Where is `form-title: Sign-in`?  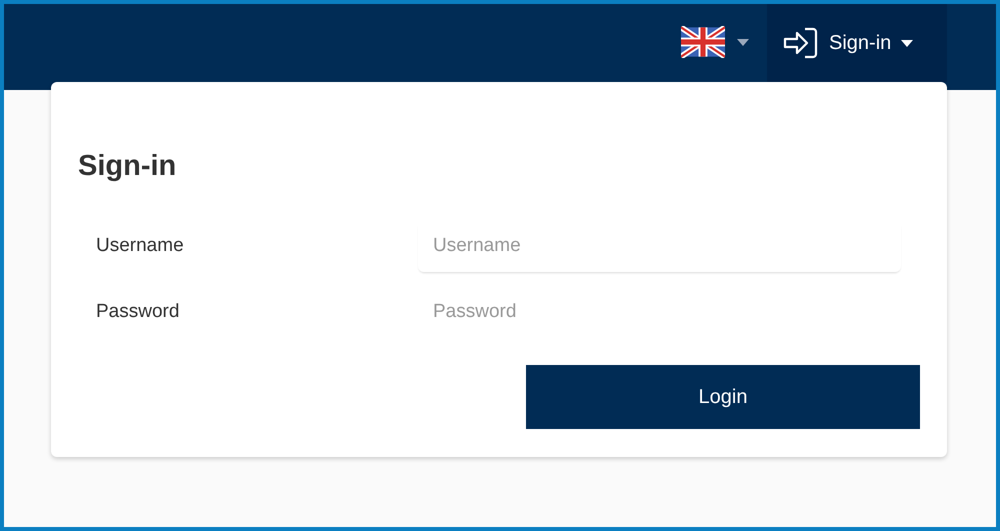
form-title: Sign-in is located at coordinates (127, 166).